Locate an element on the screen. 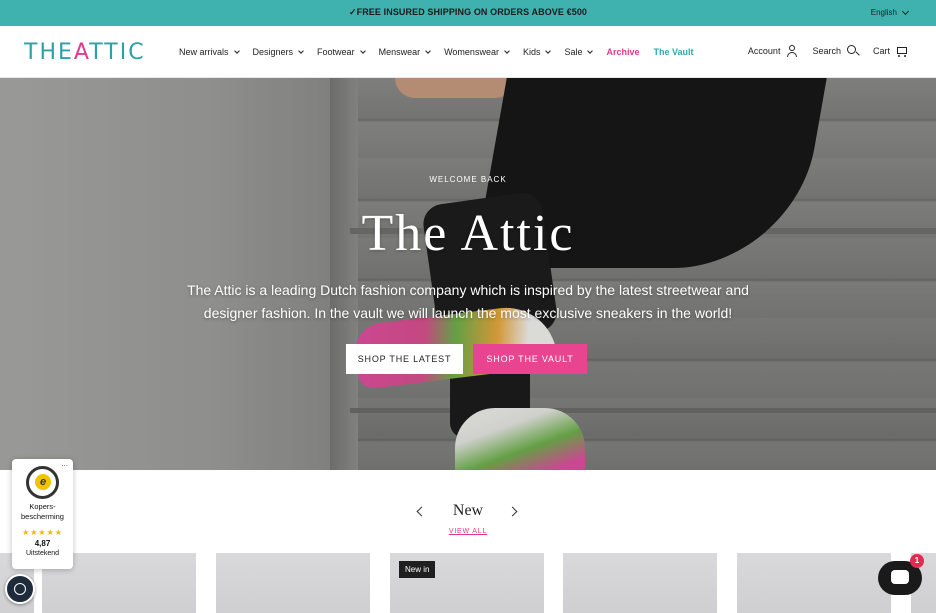 The height and width of the screenshot is (613, 936). nav-label: The Vault is located at coordinates (673, 52).